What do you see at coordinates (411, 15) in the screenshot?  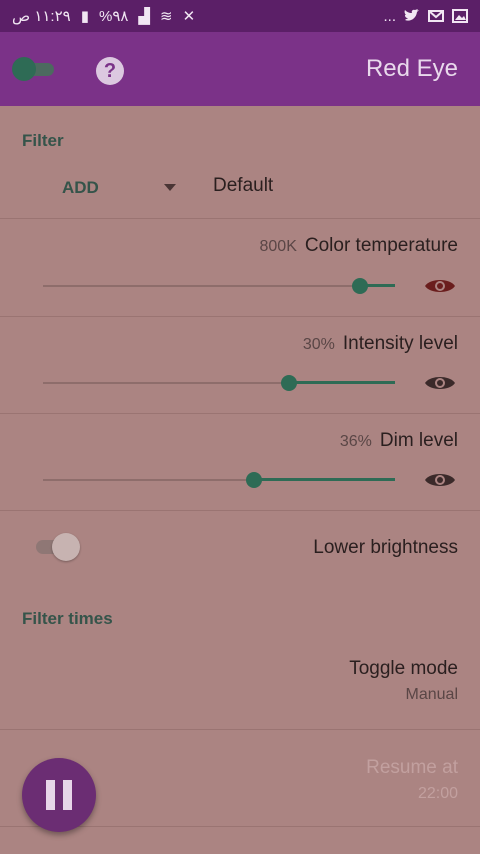 I see `twitter-icon` at bounding box center [411, 15].